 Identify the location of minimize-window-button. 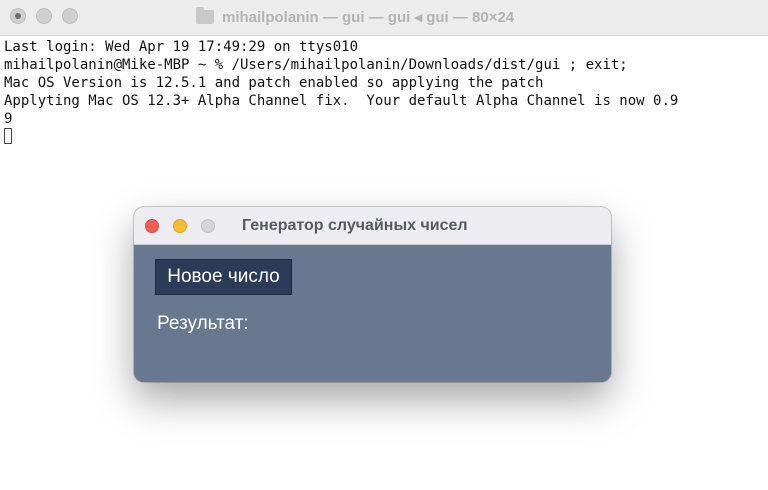
(44, 16).